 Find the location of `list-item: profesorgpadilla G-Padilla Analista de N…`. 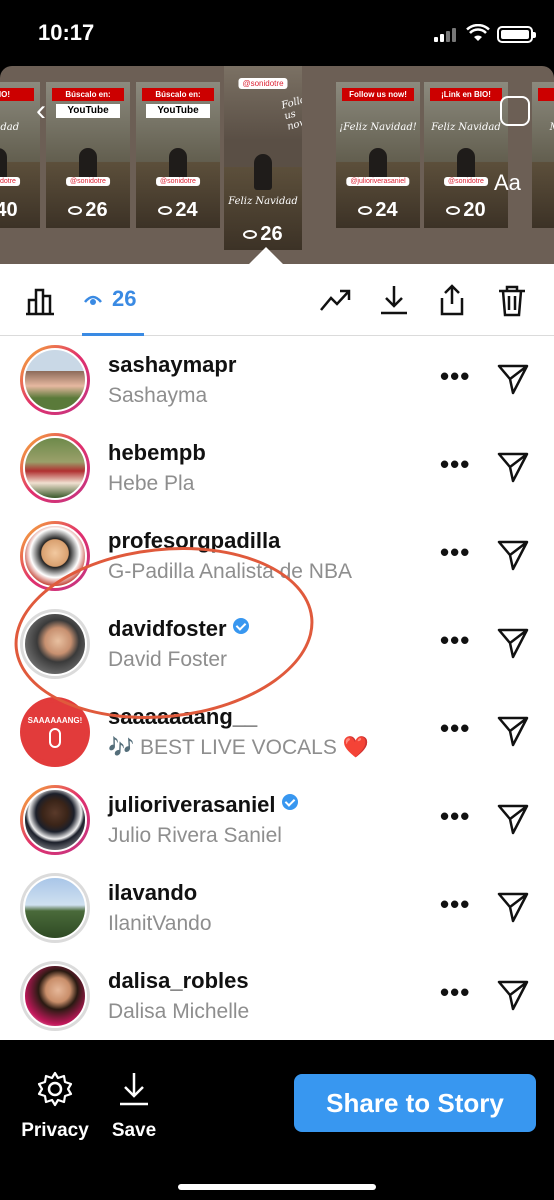

list-item: profesorgpadilla G-Padilla Analista de N… is located at coordinates (277, 556).